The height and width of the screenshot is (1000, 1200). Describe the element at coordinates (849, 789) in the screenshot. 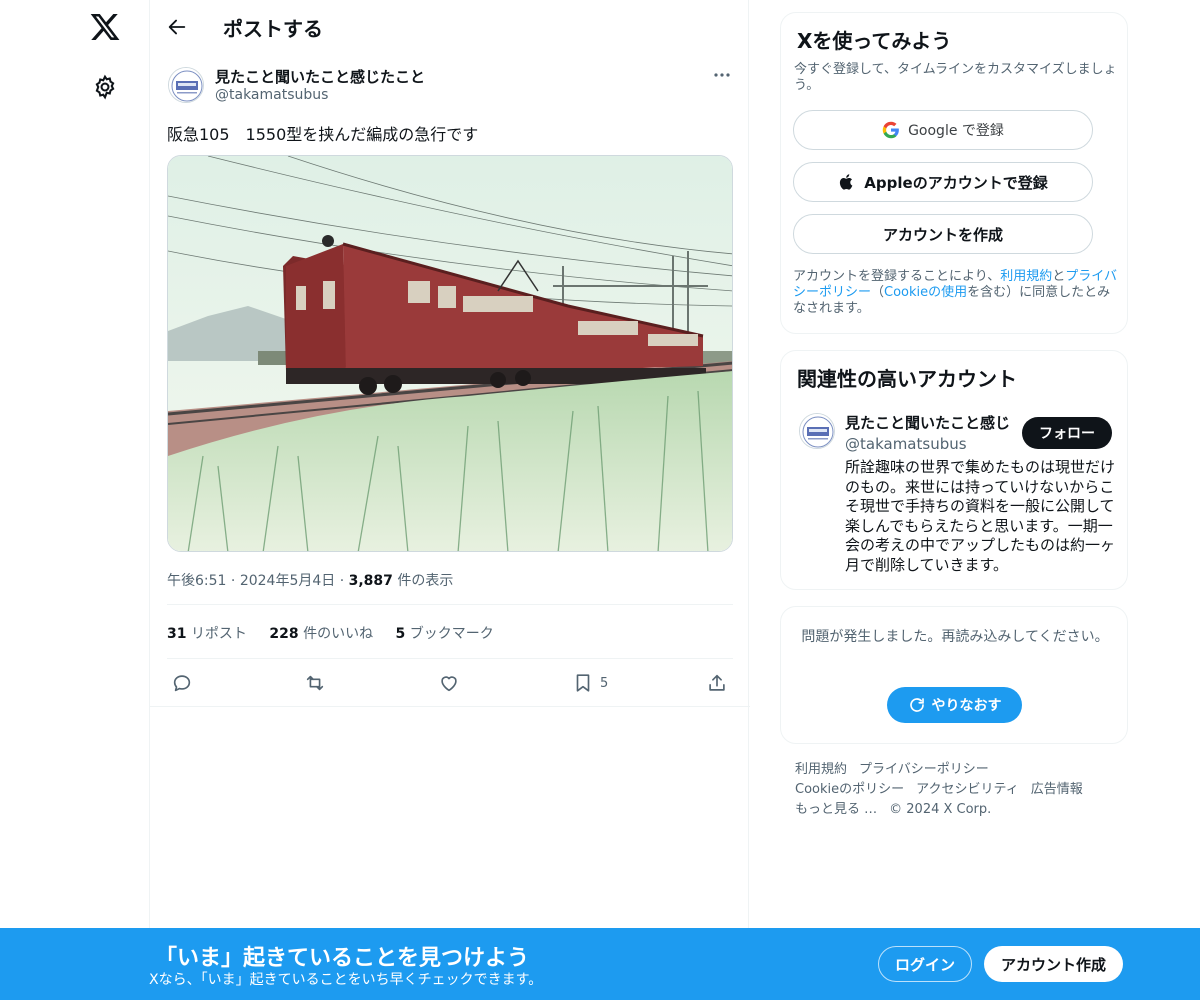

I see `footer-link-cookie: Cookieのポリシー` at that location.